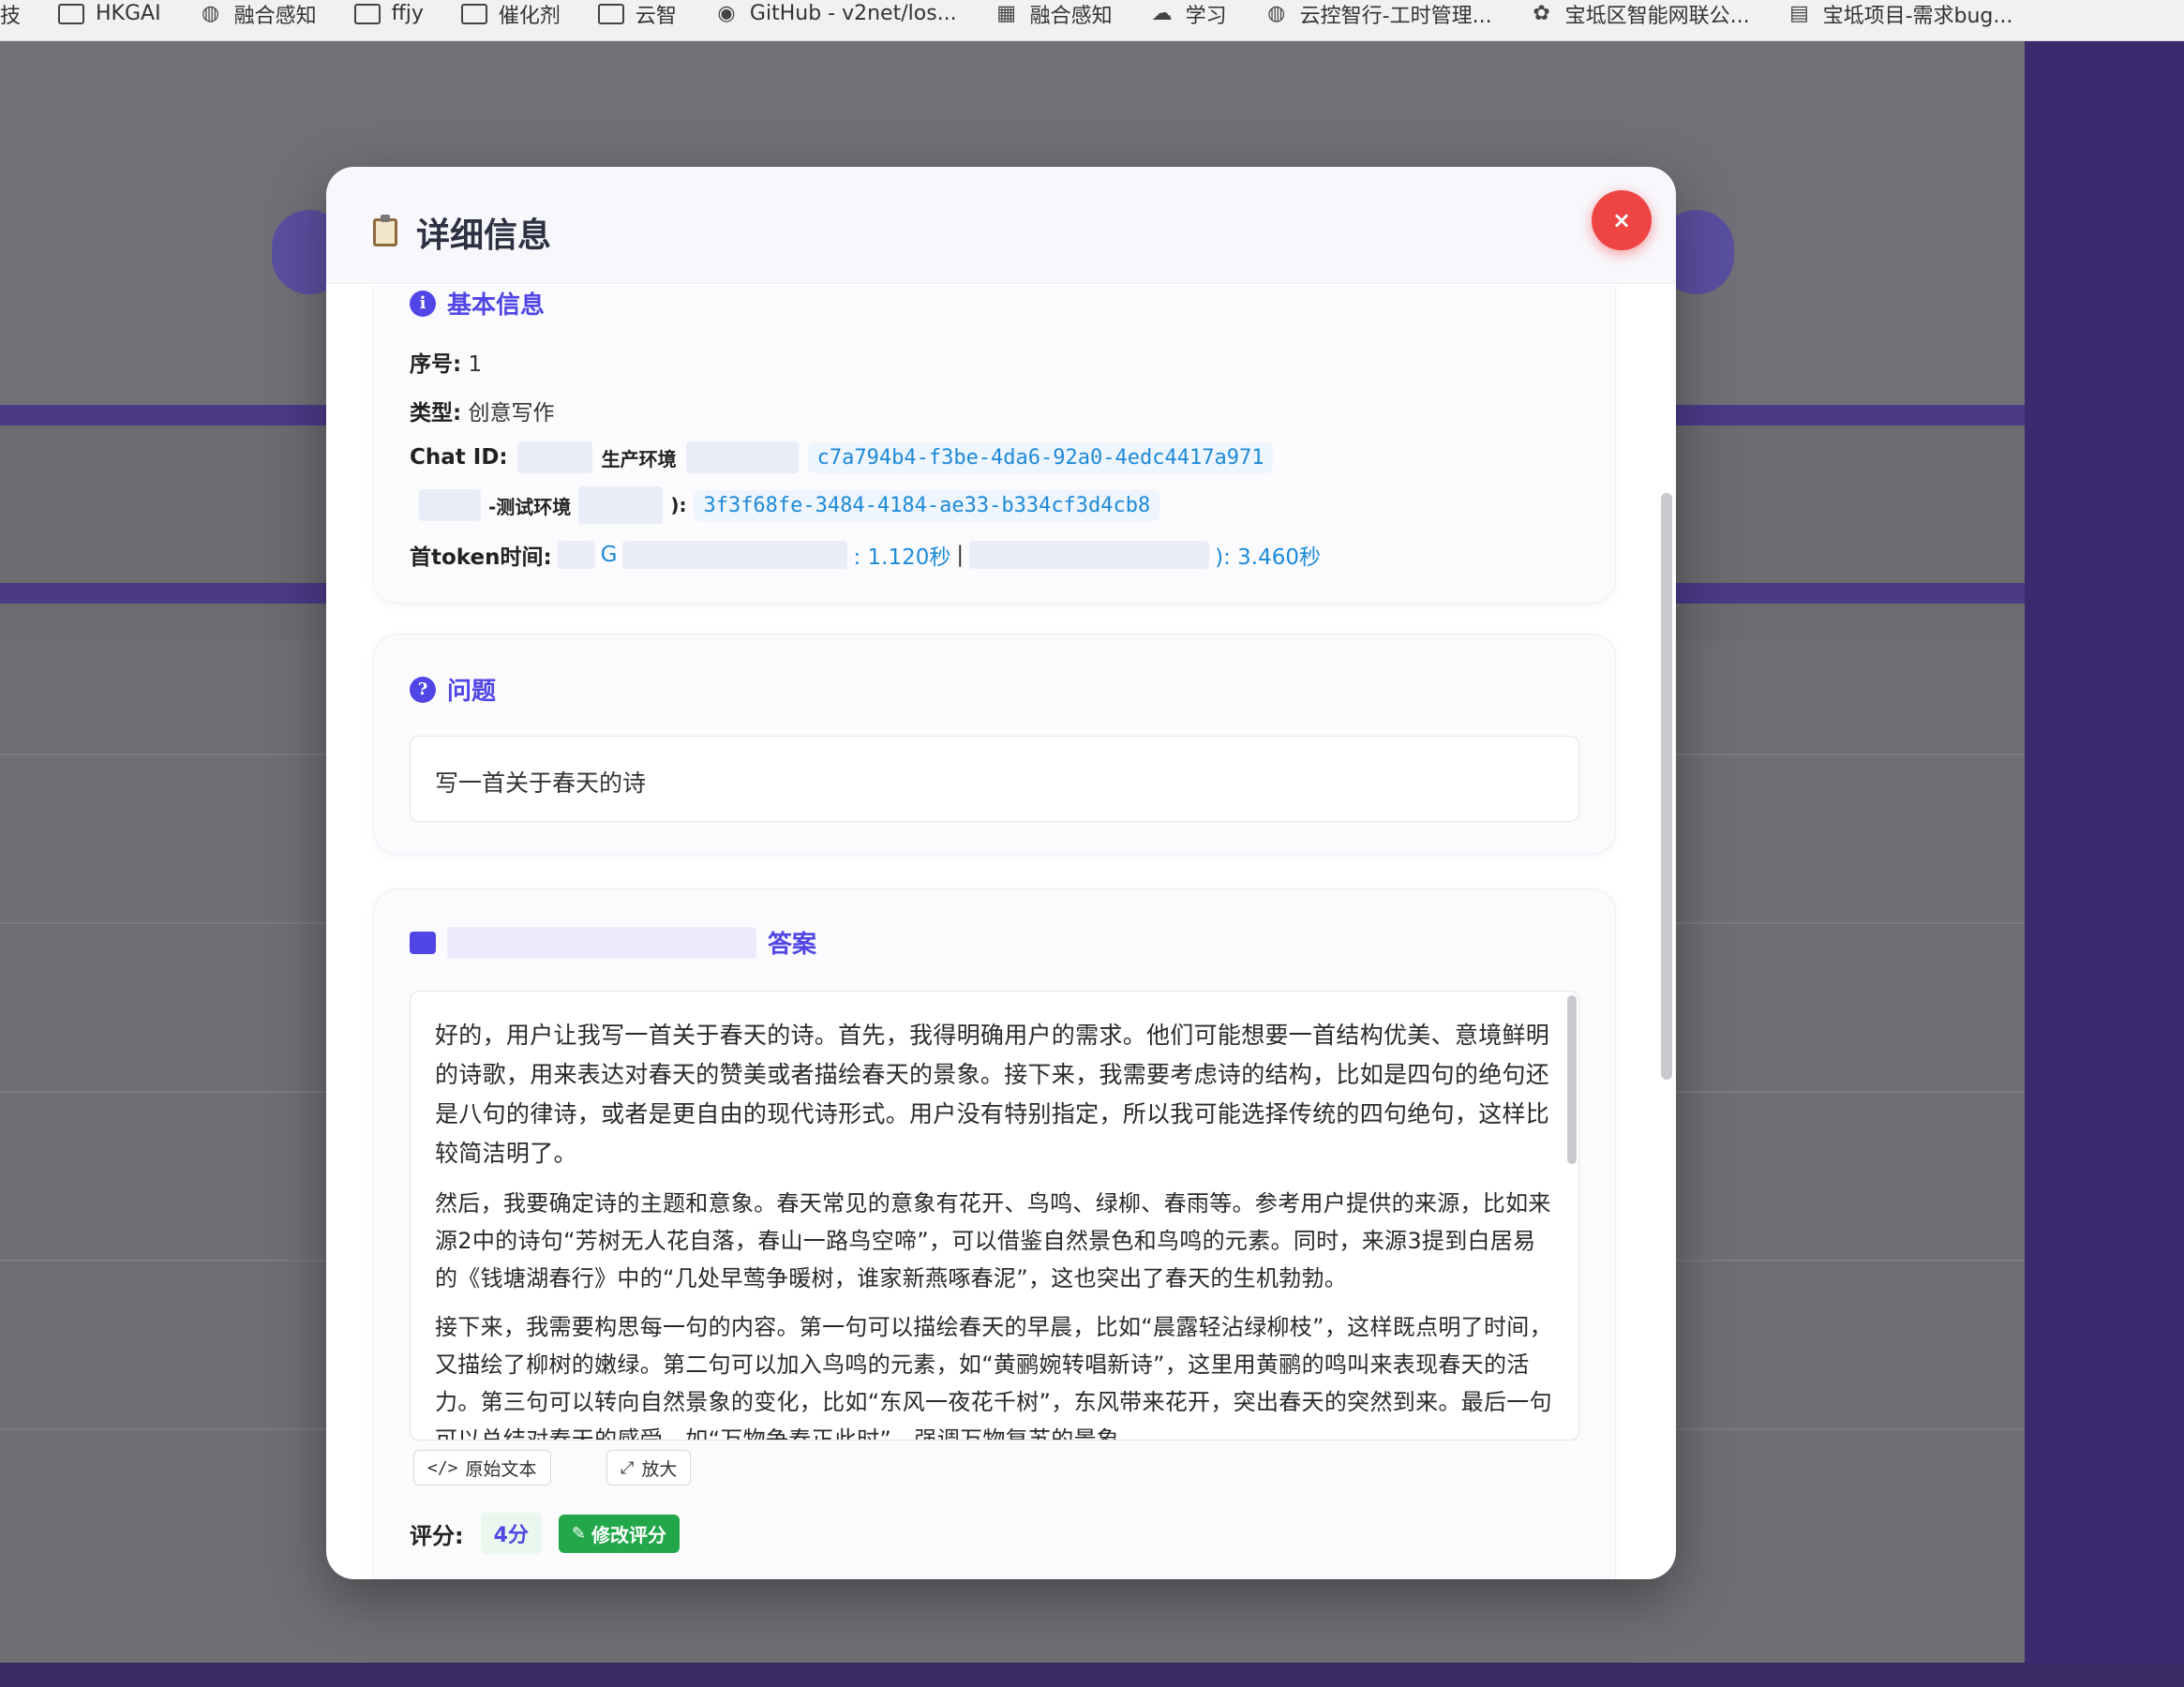 The height and width of the screenshot is (1687, 2184). What do you see at coordinates (529, 16) in the screenshot?
I see `bookmark-label: 催化剂` at bounding box center [529, 16].